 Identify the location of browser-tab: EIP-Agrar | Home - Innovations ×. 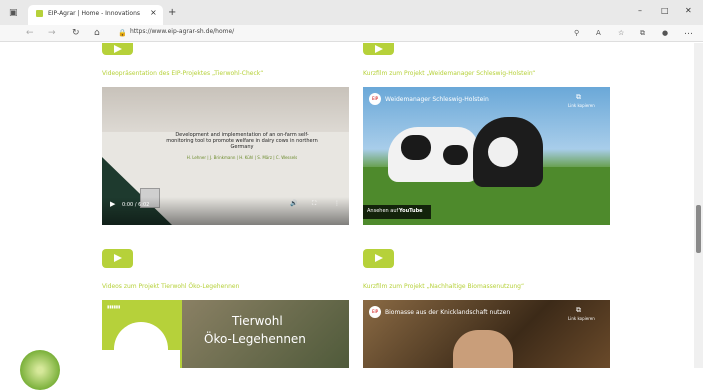
(95, 15).